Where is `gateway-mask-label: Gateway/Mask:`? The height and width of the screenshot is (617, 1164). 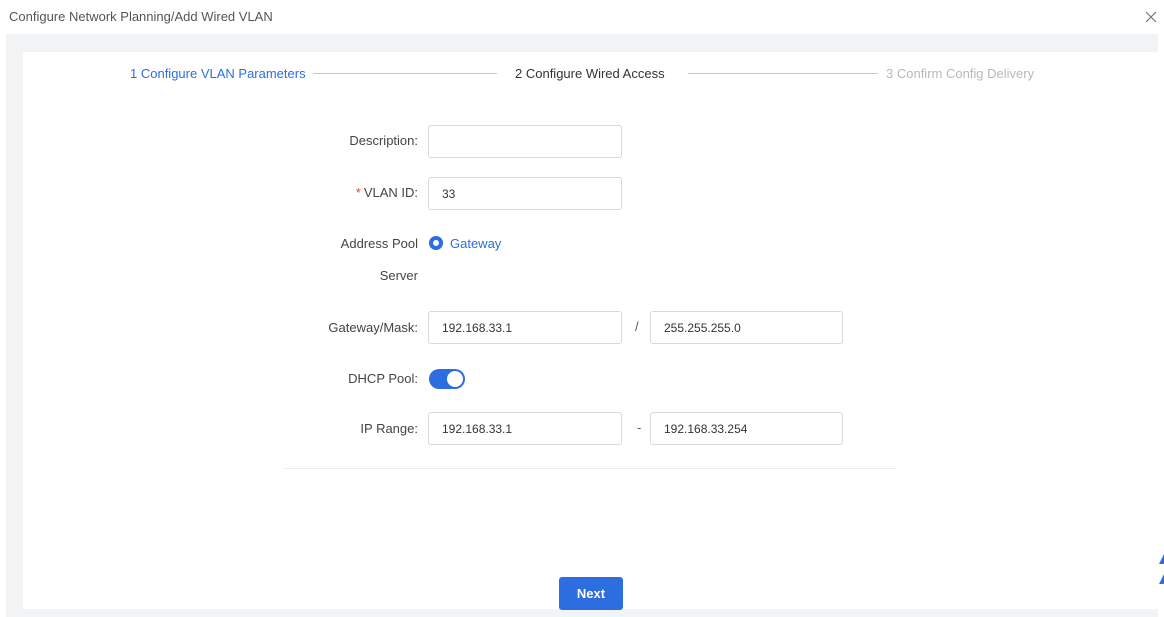 gateway-mask-label: Gateway/Mask: is located at coordinates (373, 327).